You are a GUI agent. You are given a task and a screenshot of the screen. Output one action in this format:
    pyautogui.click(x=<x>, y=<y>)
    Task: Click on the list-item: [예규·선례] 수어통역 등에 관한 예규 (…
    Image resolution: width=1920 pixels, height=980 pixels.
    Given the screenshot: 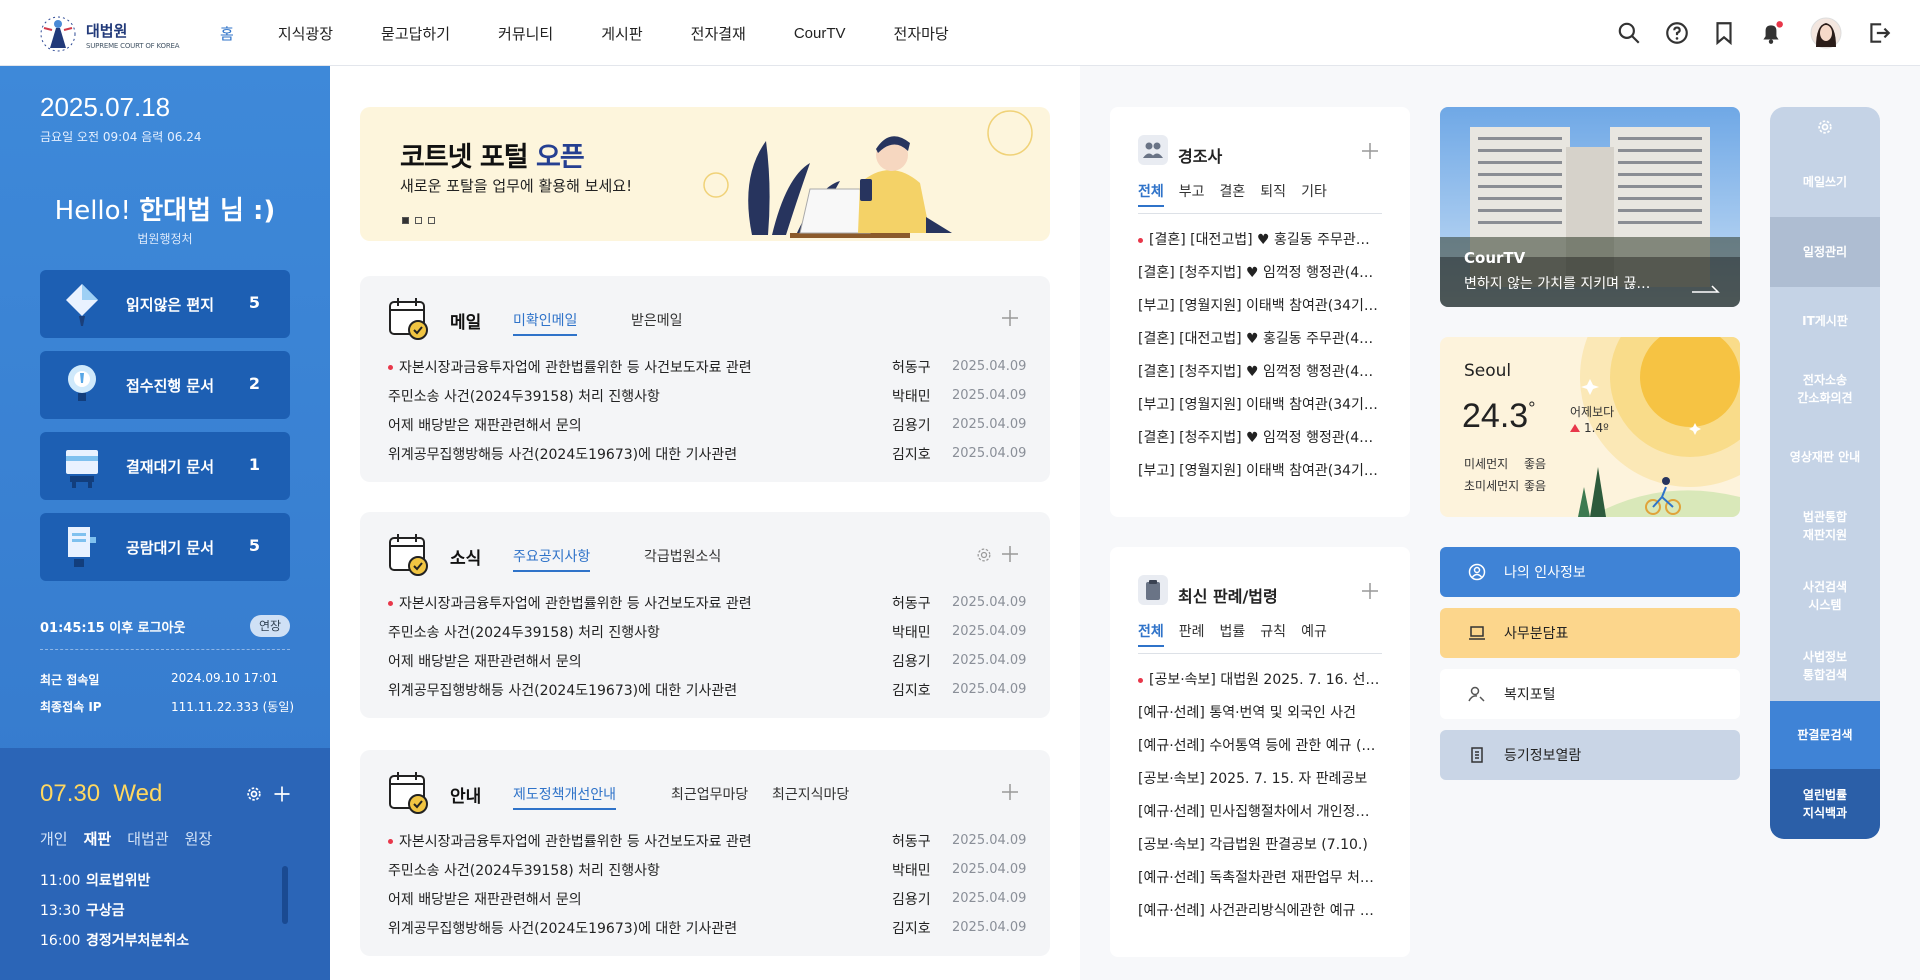 What is the action you would take?
    pyautogui.click(x=1260, y=751)
    